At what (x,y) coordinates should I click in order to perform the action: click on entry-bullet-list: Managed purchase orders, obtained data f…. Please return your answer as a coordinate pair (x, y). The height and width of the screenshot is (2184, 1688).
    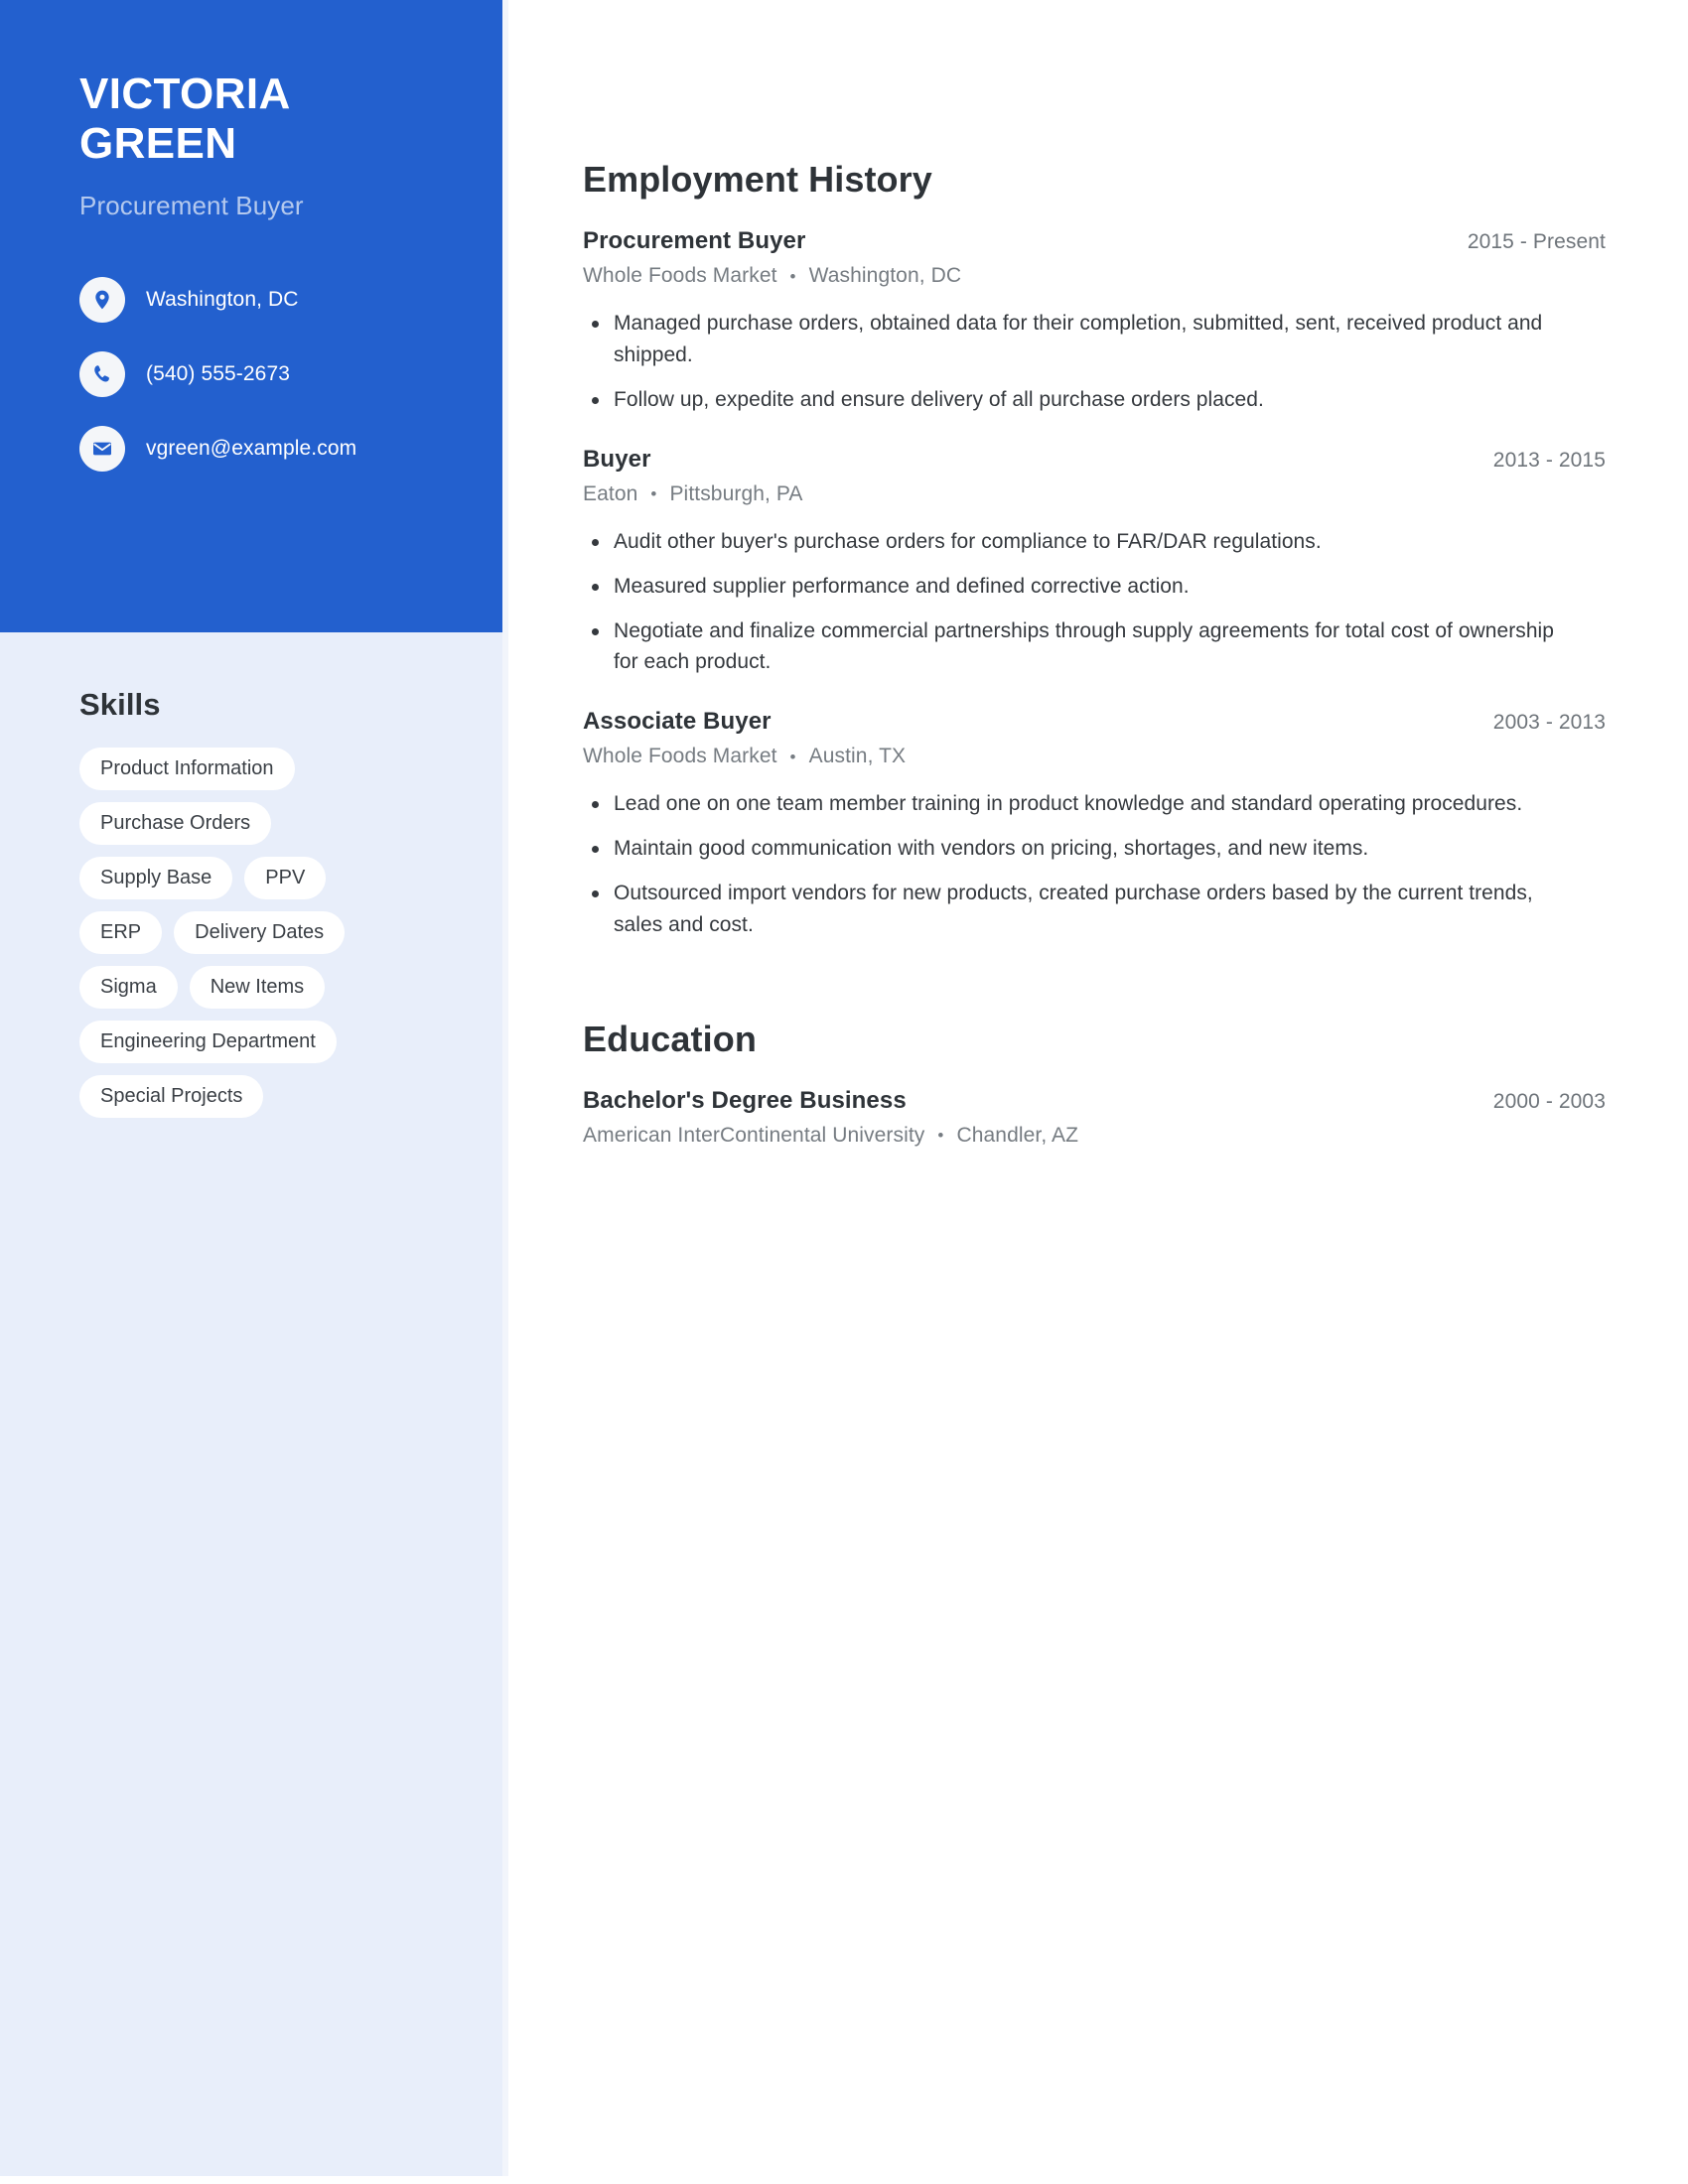
    Looking at the image, I should click on (1094, 362).